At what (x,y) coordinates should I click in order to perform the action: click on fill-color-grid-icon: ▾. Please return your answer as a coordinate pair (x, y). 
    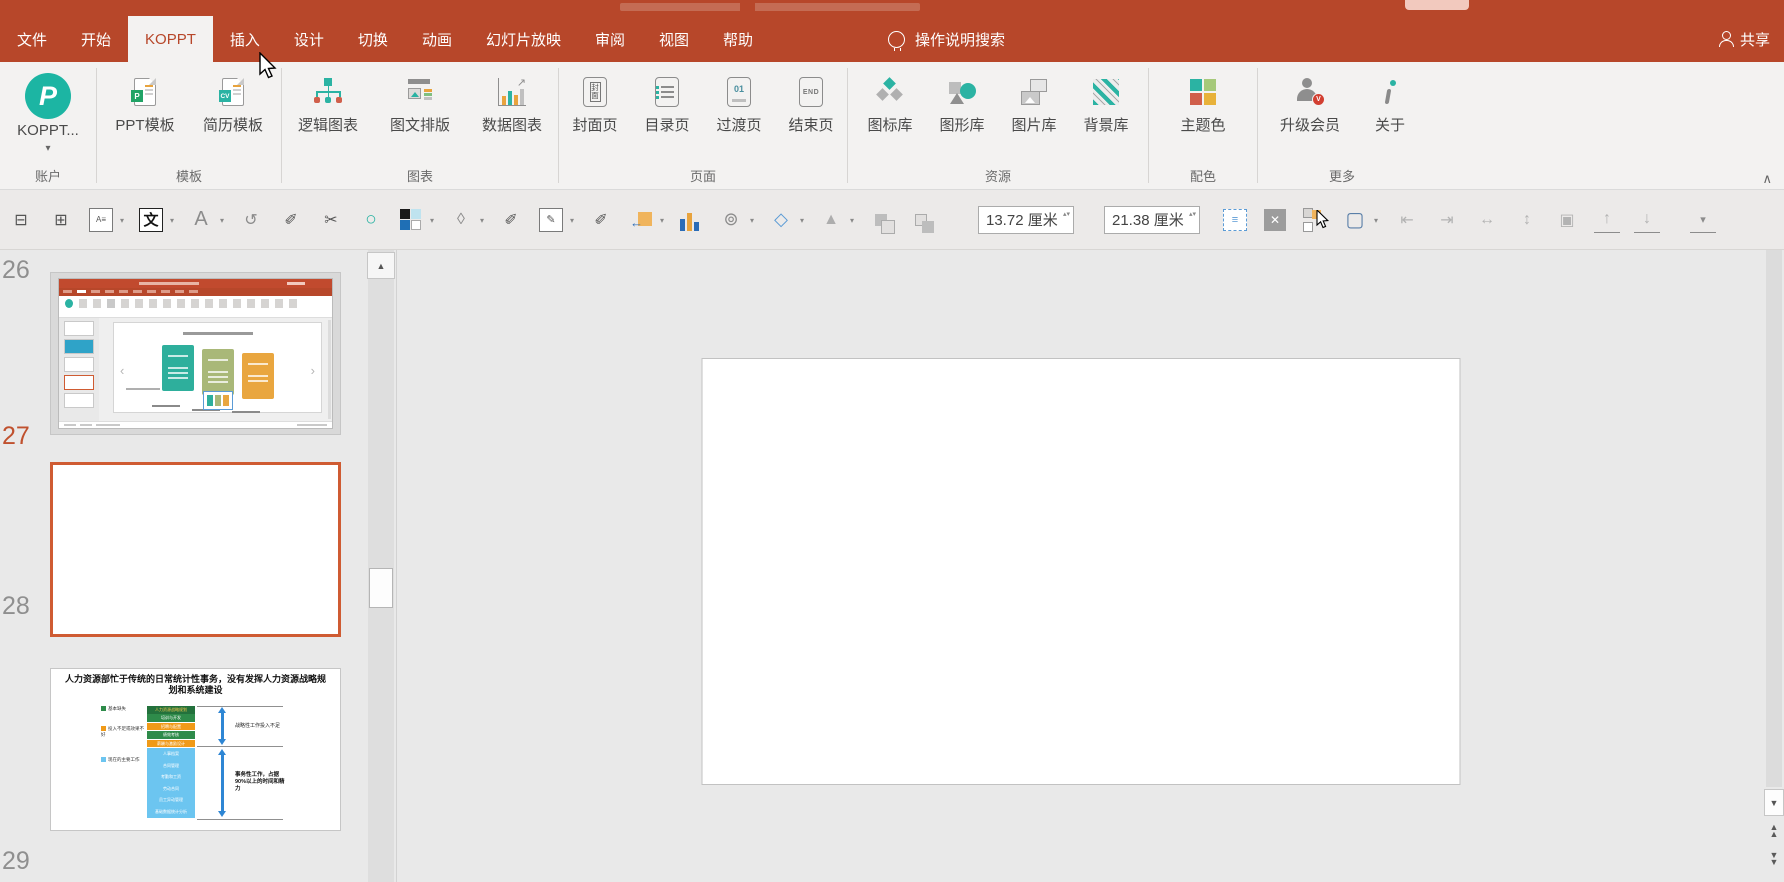
    Looking at the image, I should click on (416, 220).